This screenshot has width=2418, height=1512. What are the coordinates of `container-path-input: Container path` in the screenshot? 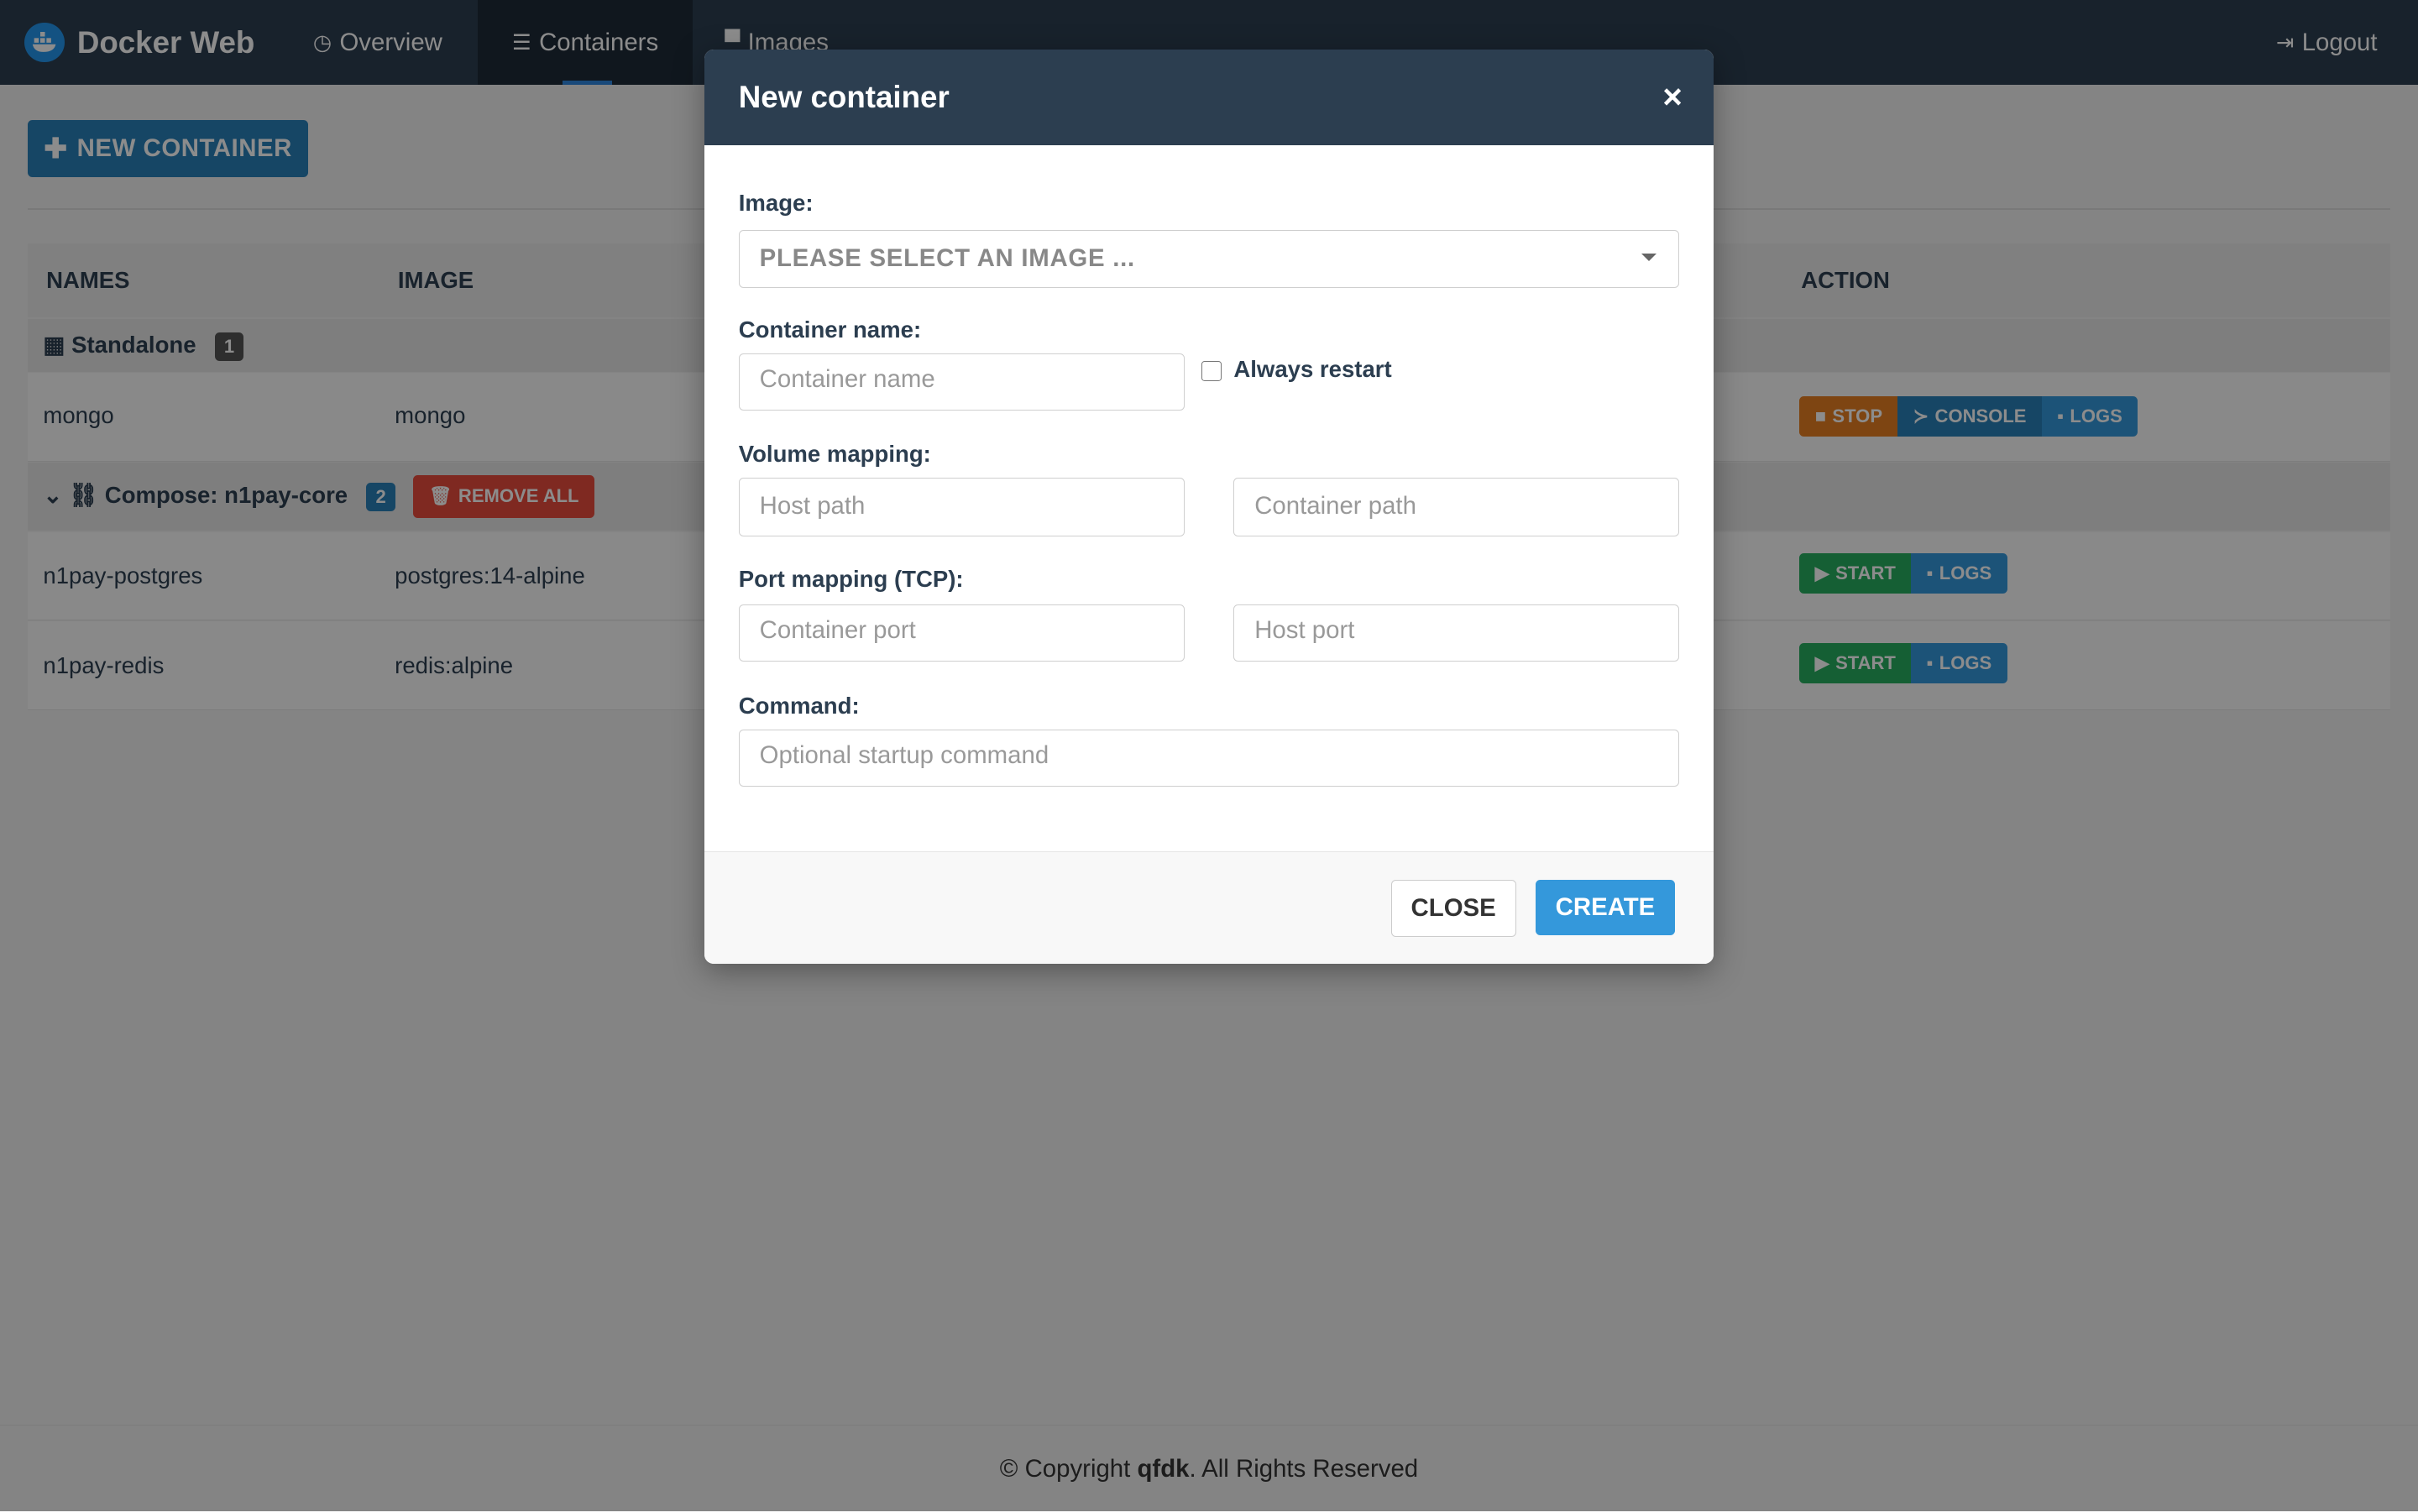 It's located at (1456, 507).